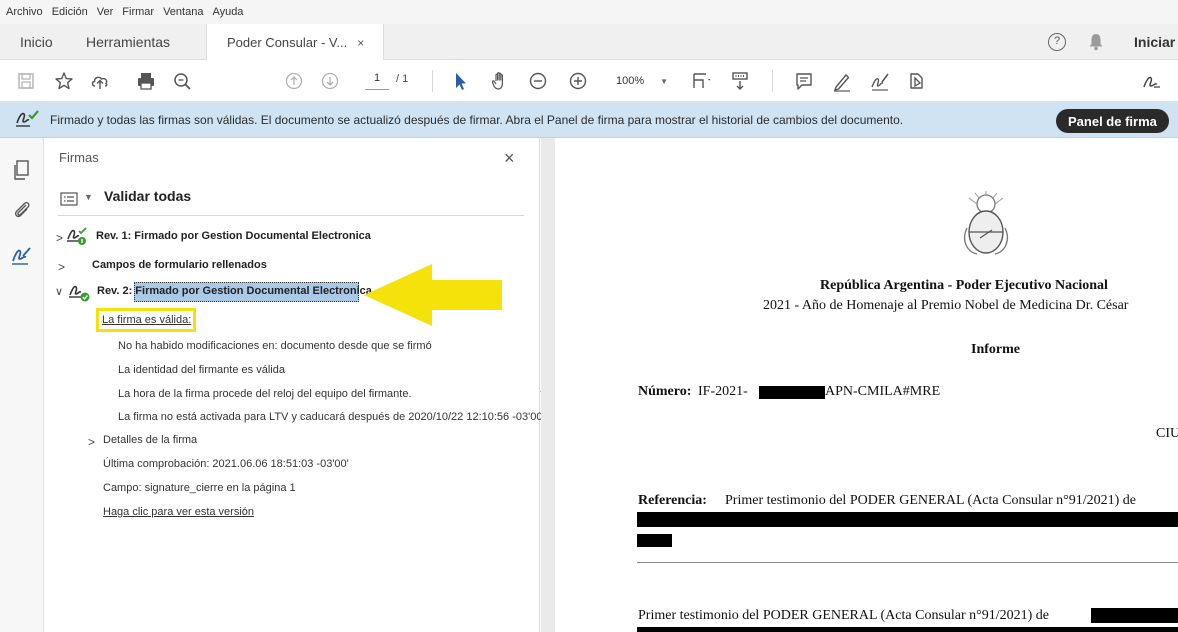 The width and height of the screenshot is (1178, 632). Describe the element at coordinates (199, 488) in the screenshot. I see `field-location-text: Campo: signature_cierre en la página 1` at that location.